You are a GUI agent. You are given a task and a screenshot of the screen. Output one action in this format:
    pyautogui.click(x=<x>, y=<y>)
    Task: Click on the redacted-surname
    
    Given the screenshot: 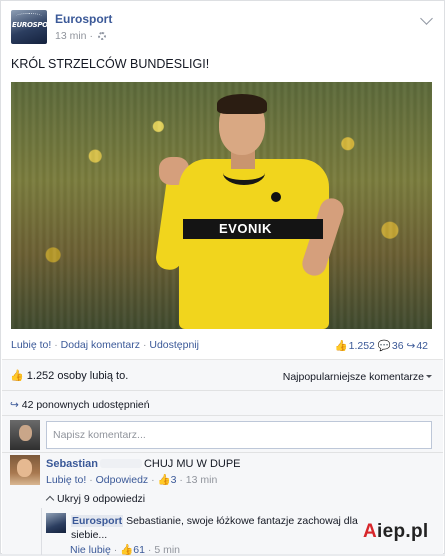 What is the action you would take?
    pyautogui.click(x=120, y=463)
    